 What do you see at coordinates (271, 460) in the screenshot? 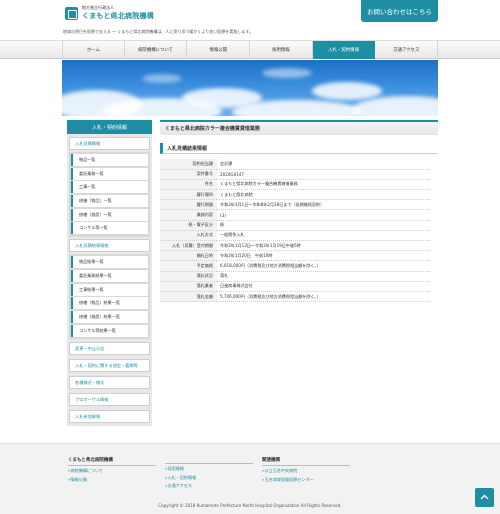
I see `footer-heading: 関連機関` at bounding box center [271, 460].